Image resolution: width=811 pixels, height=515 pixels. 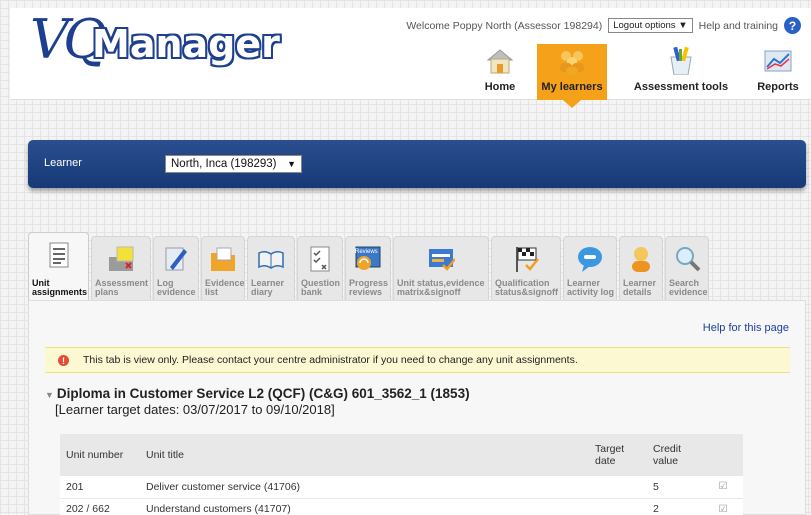 I want to click on unit-title: Deliver customer service (41706), so click(x=364, y=487).